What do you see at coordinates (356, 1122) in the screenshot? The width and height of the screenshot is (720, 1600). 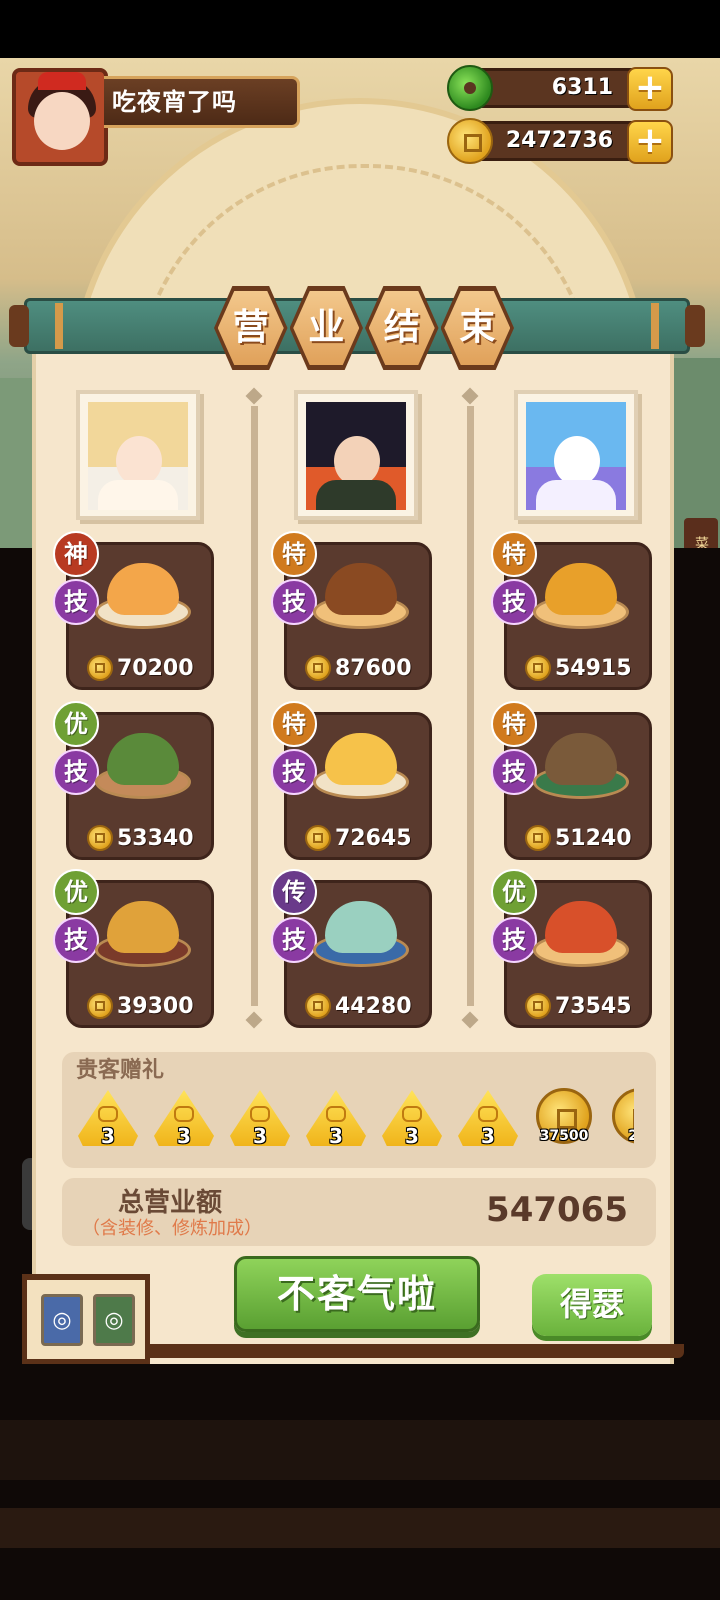 I see `gift-list: 3 3 3 3 3 3 37500 22` at bounding box center [356, 1122].